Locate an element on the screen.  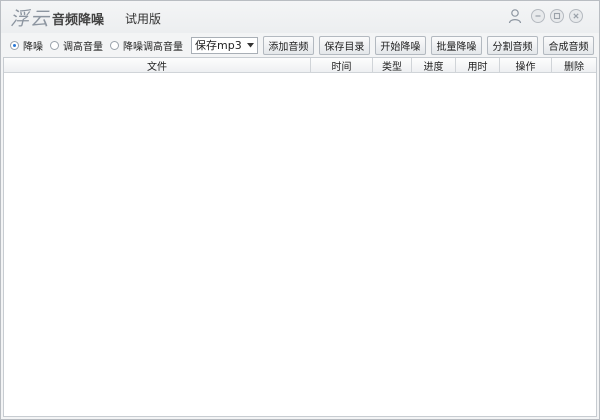
column-header-time: 时间 is located at coordinates (342, 65).